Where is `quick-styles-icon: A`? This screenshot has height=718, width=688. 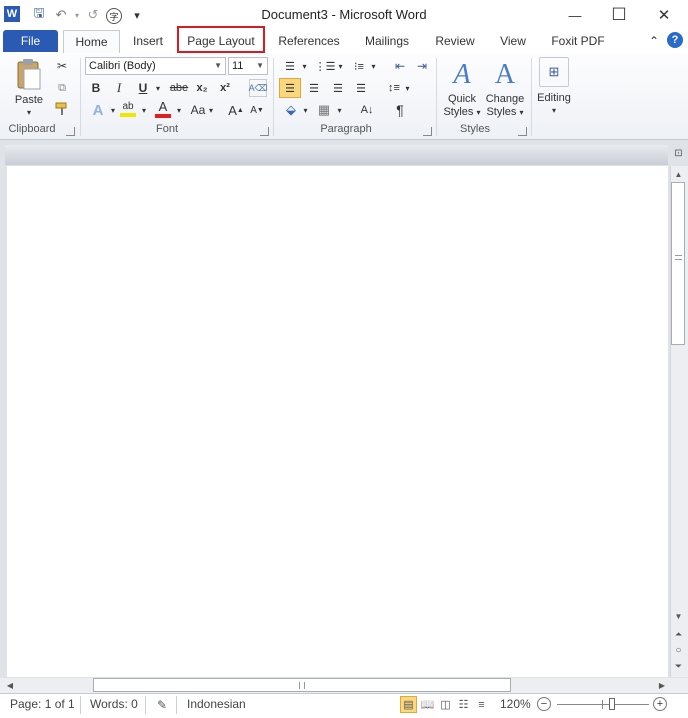 quick-styles-icon: A is located at coordinates (462, 75).